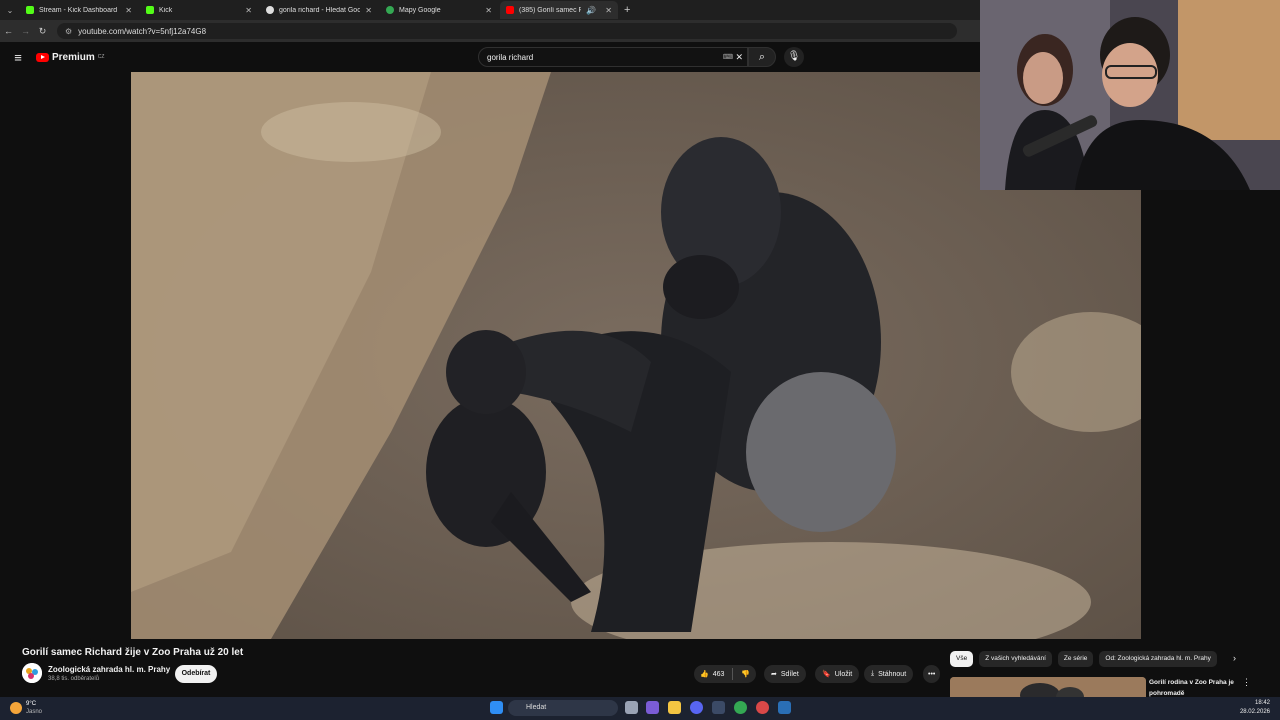 This screenshot has width=1280, height=720. Describe the element at coordinates (1015, 659) in the screenshot. I see `chip-from-searches: Z vašich vyhledávání` at that location.